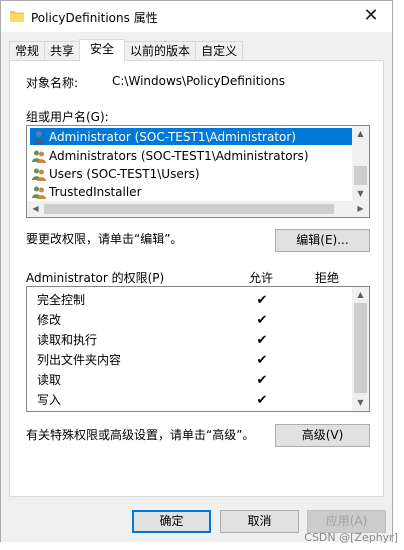 This screenshot has height=550, width=404. I want to click on allow-header: 允许, so click(261, 278).